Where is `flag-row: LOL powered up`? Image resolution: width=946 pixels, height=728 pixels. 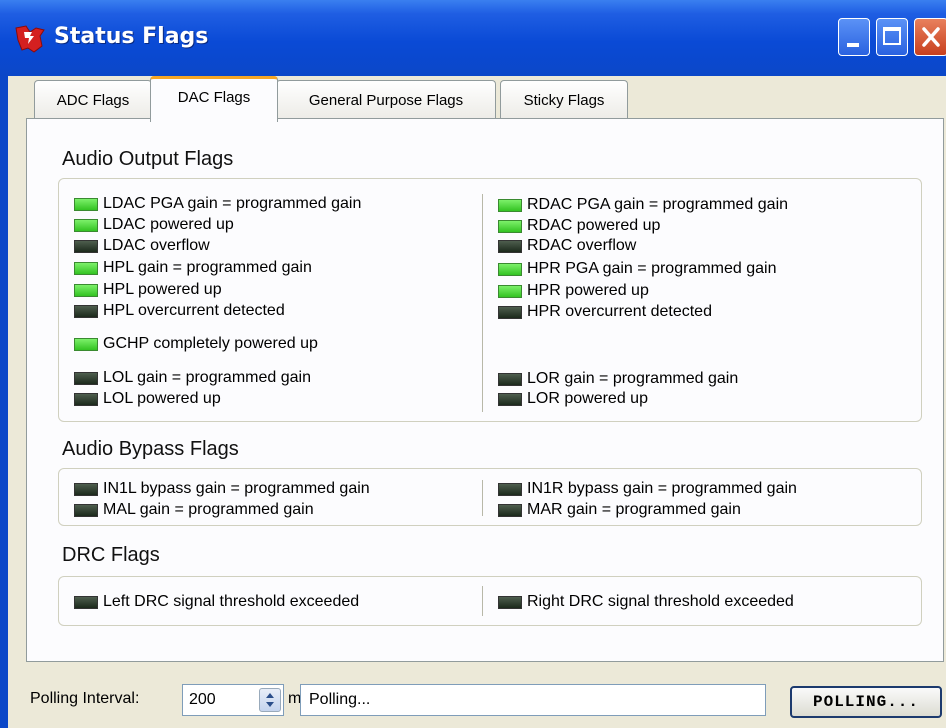
flag-row: LOL powered up is located at coordinates (147, 399).